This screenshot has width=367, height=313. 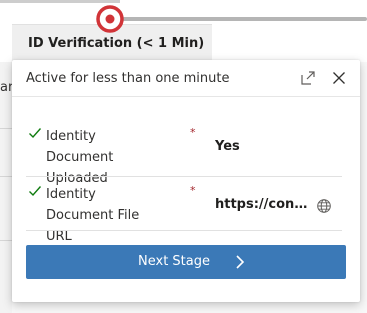 What do you see at coordinates (6, 187) in the screenshot?
I see `background-form-area` at bounding box center [6, 187].